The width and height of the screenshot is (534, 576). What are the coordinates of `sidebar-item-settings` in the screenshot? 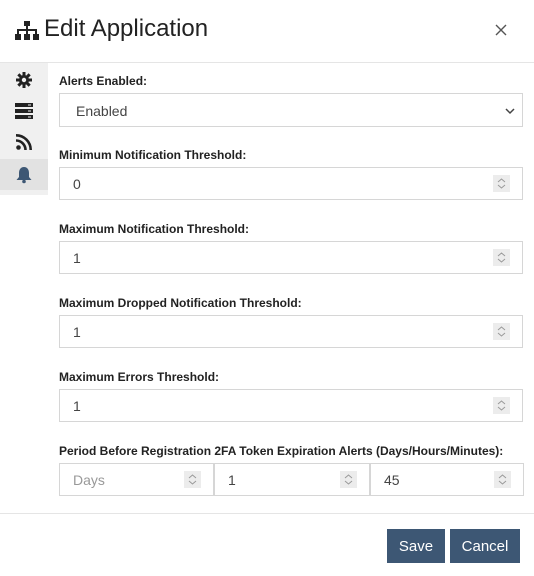 It's located at (24, 79).